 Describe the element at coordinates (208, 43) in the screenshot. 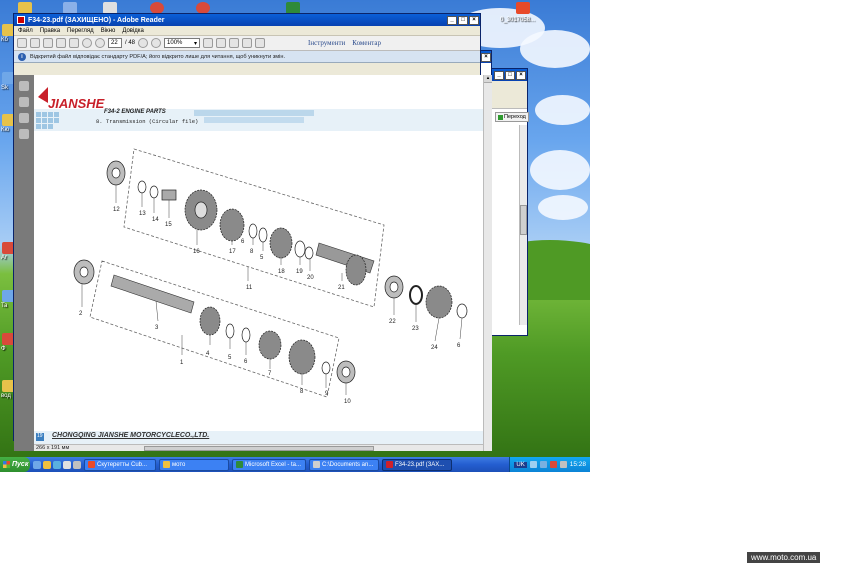

I see `fit-page-icon` at that location.